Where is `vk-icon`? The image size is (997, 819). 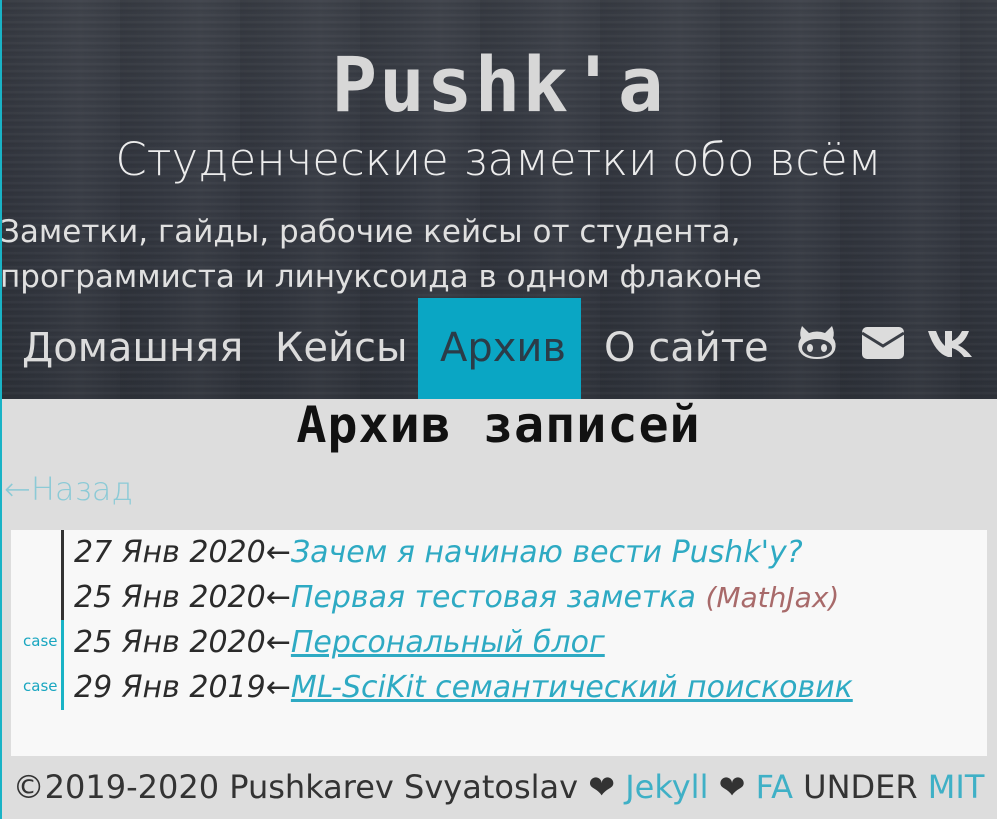 vk-icon is located at coordinates (950, 343).